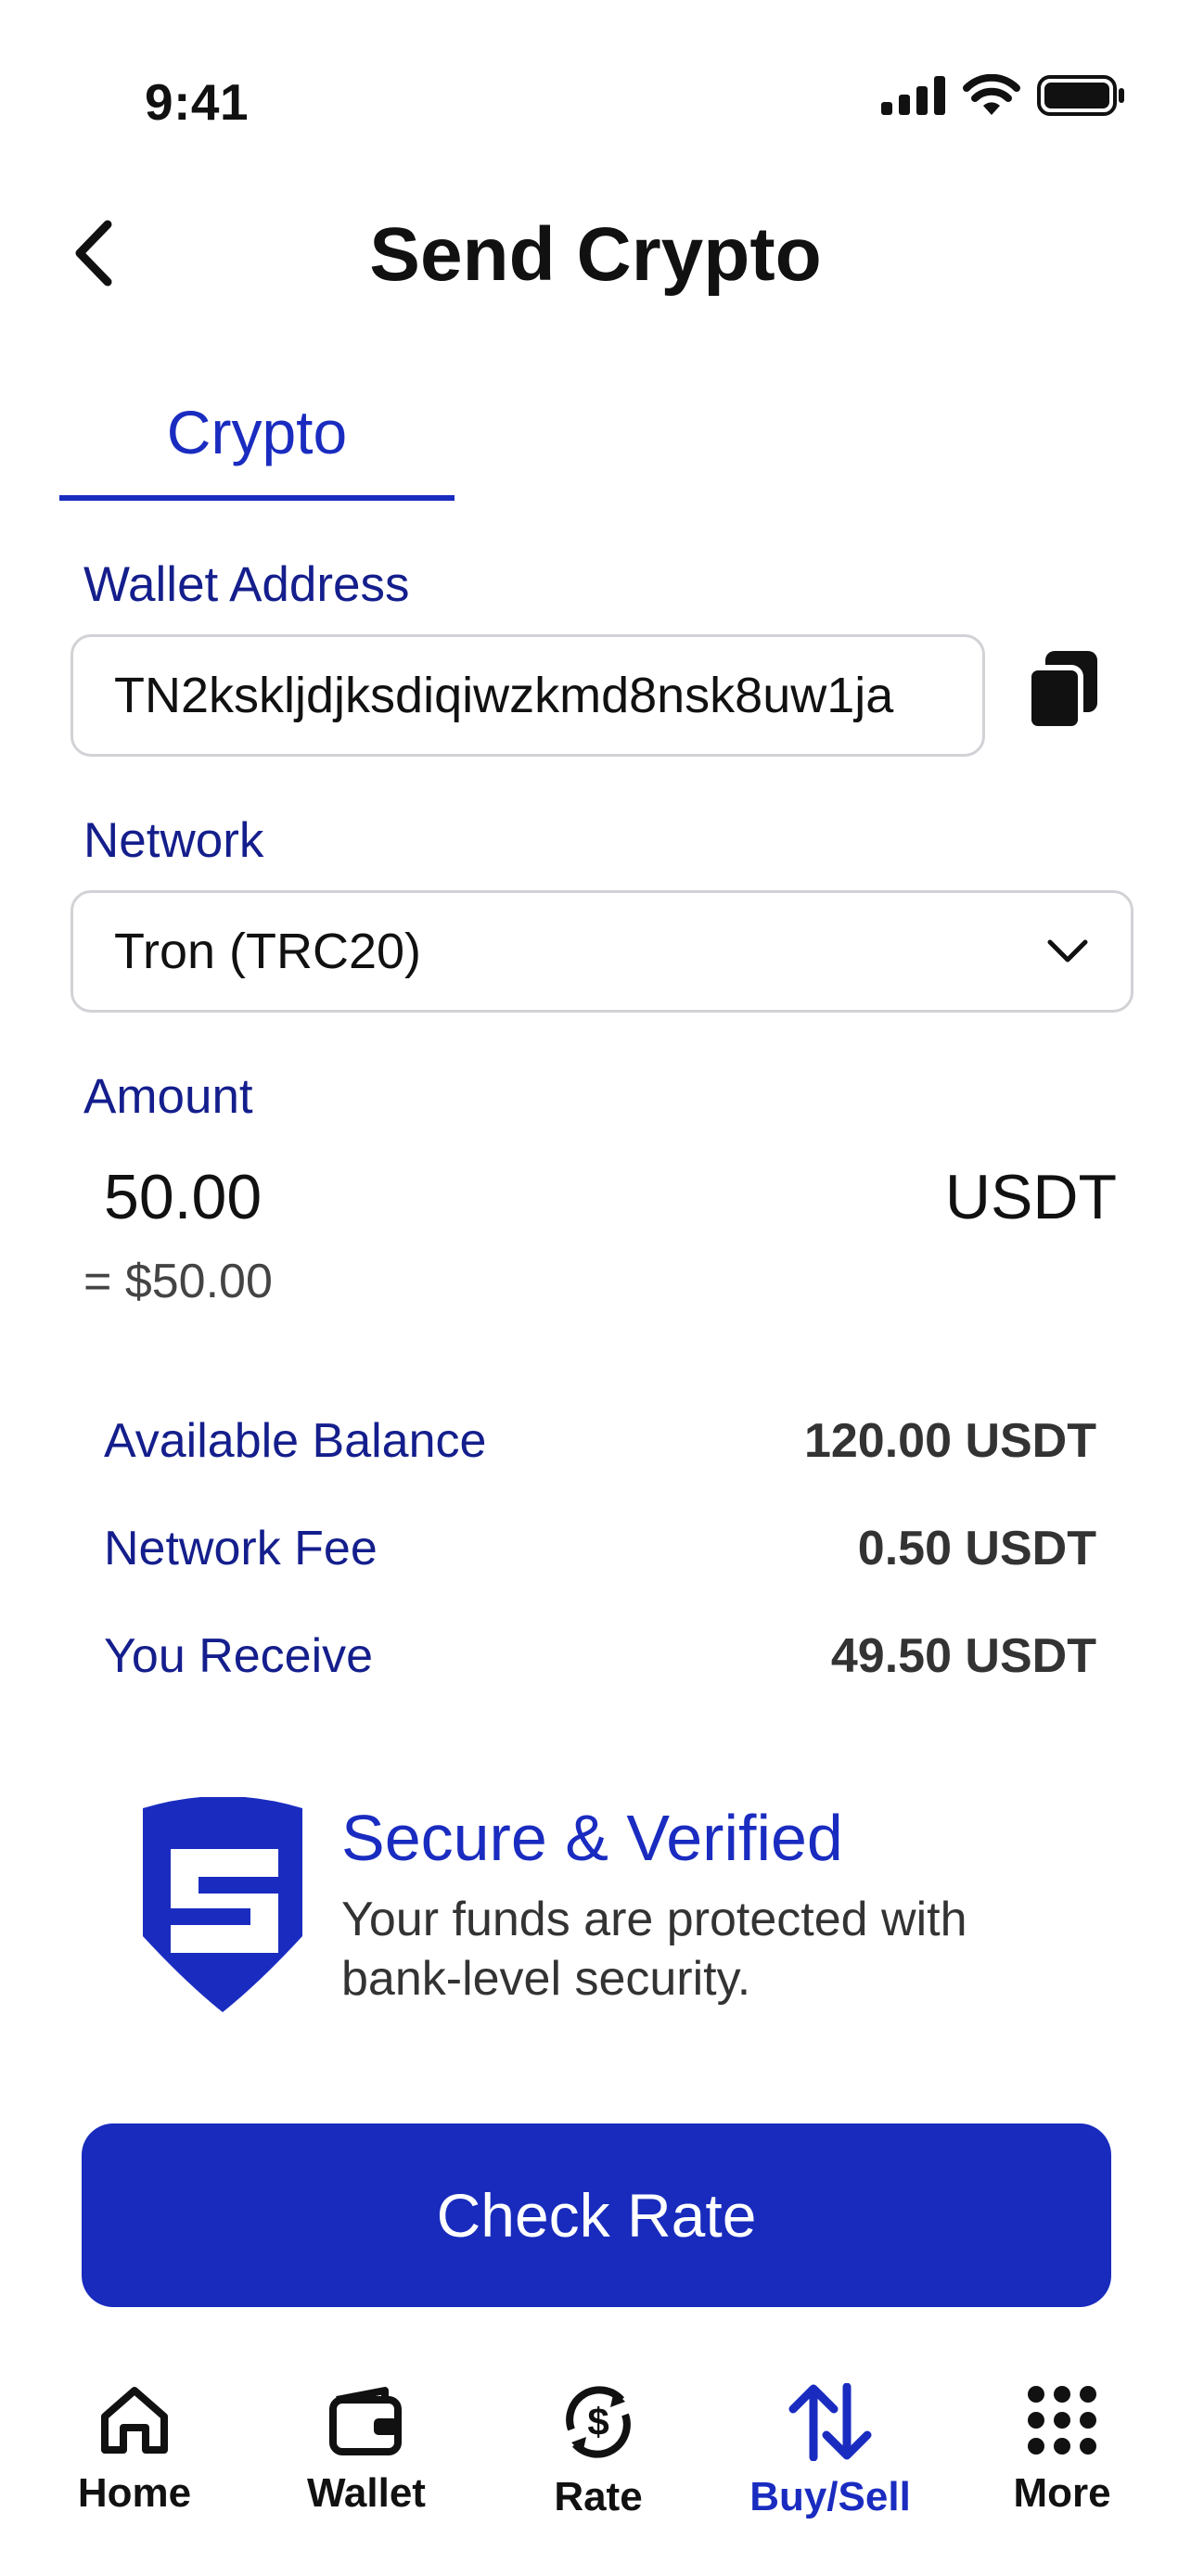 The image size is (1191, 2576). What do you see at coordinates (977, 1548) in the screenshot?
I see `summary-value: 0.50 USDT` at bounding box center [977, 1548].